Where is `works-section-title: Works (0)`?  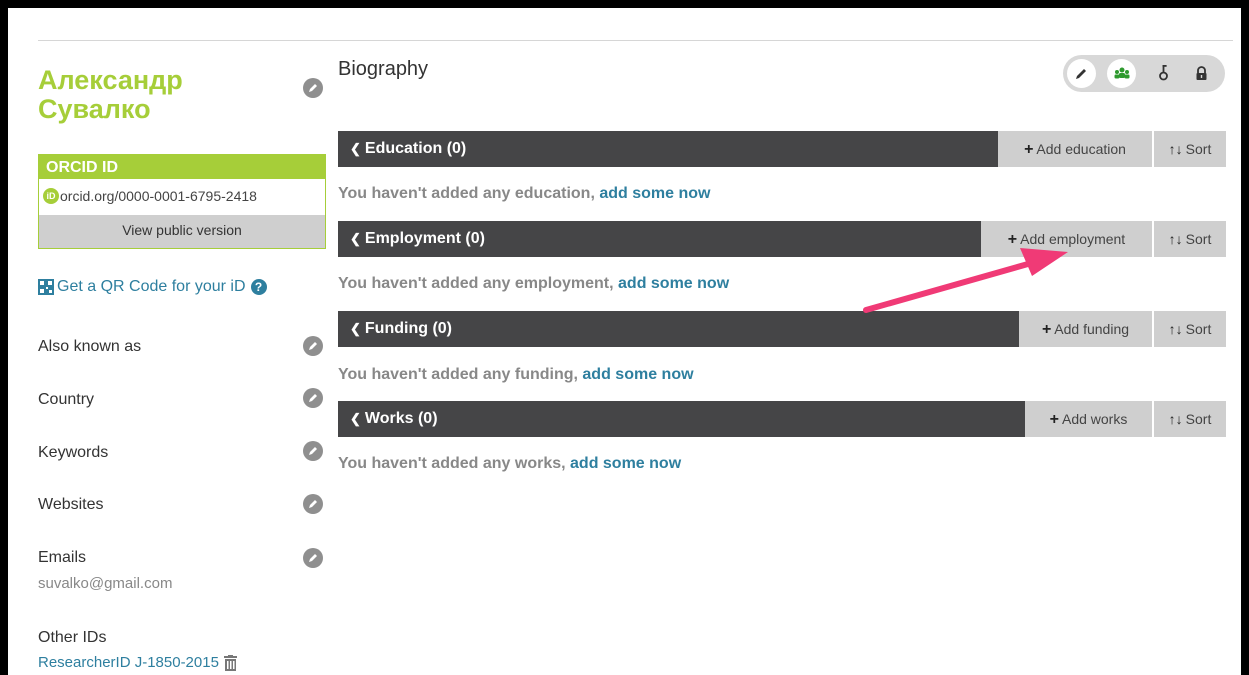 works-section-title: Works (0) is located at coordinates (401, 418).